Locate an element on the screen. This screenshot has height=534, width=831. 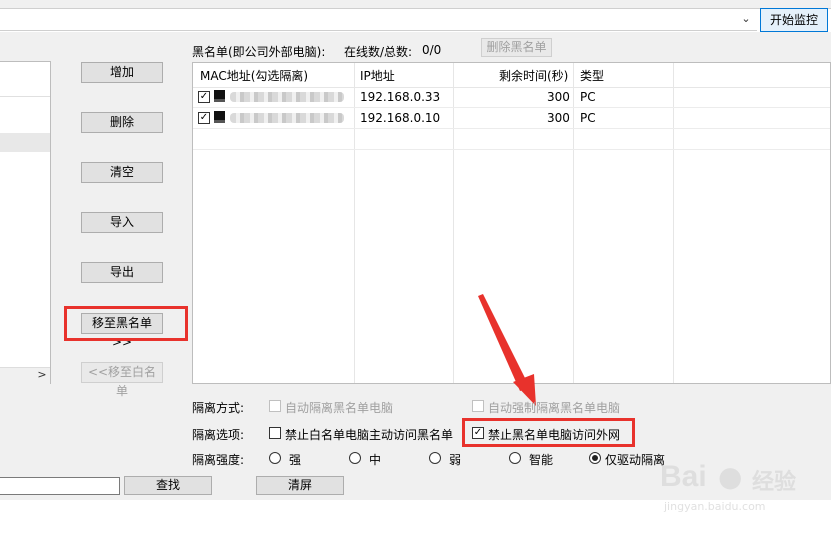
whitelist-table is located at coordinates (25, 222).